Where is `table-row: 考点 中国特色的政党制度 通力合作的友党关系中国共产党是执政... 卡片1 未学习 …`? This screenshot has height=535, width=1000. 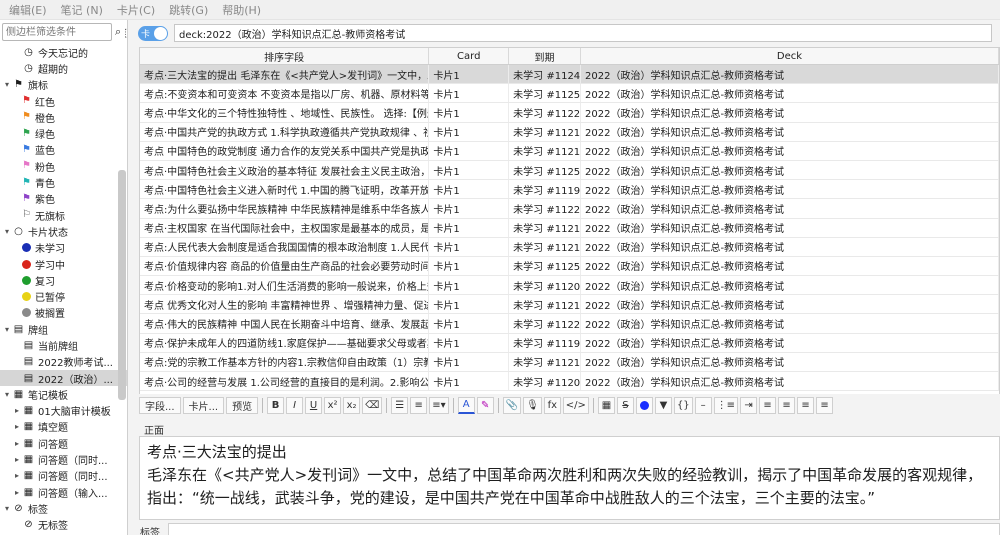 table-row: 考点 中国特色的政党制度 通力合作的友党关系中国共产党是执政... 卡片1 未学习 … is located at coordinates (569, 151).